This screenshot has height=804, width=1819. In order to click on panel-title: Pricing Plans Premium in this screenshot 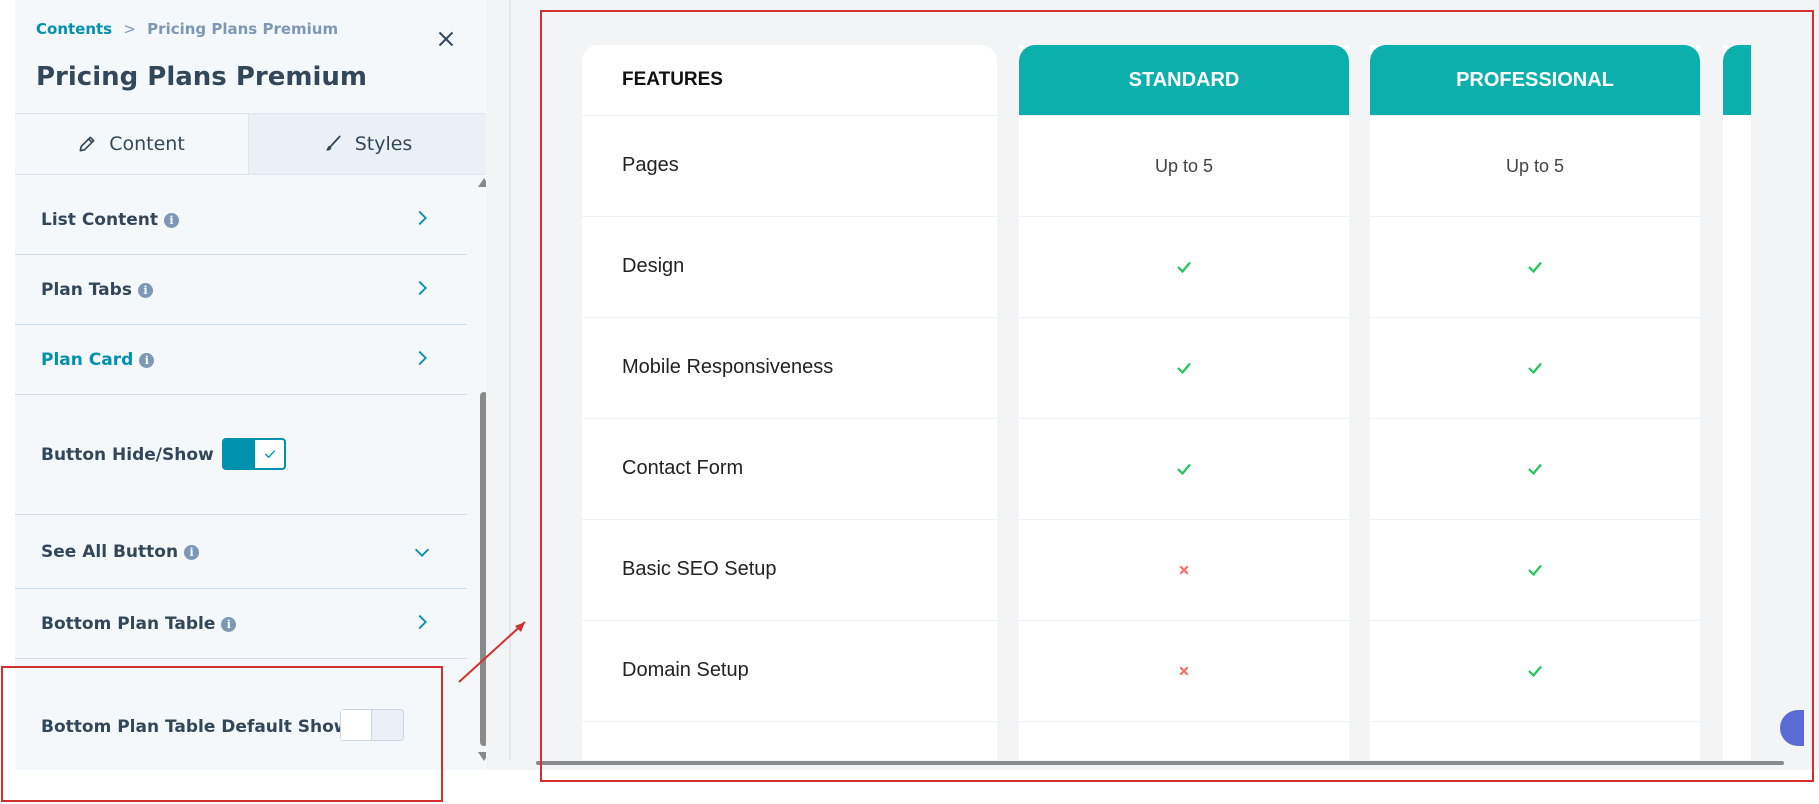, I will do `click(201, 77)`.